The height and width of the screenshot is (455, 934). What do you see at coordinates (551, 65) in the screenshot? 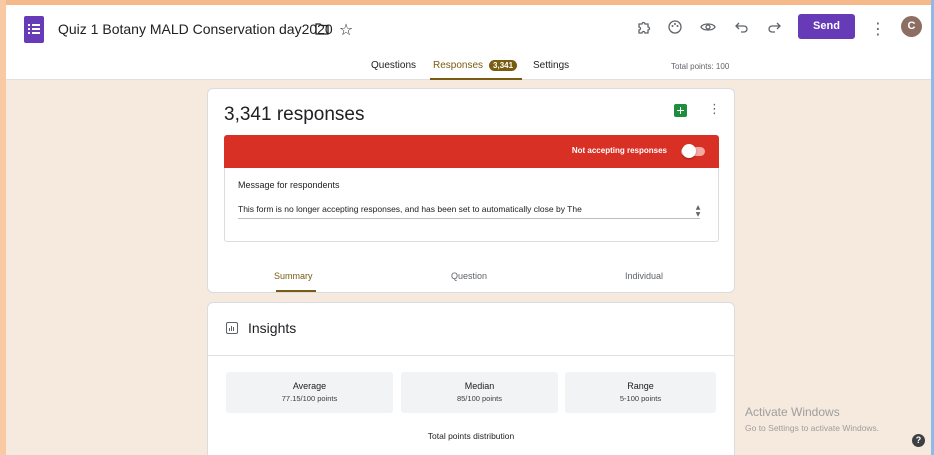
I see `tab-settings: Settings` at bounding box center [551, 65].